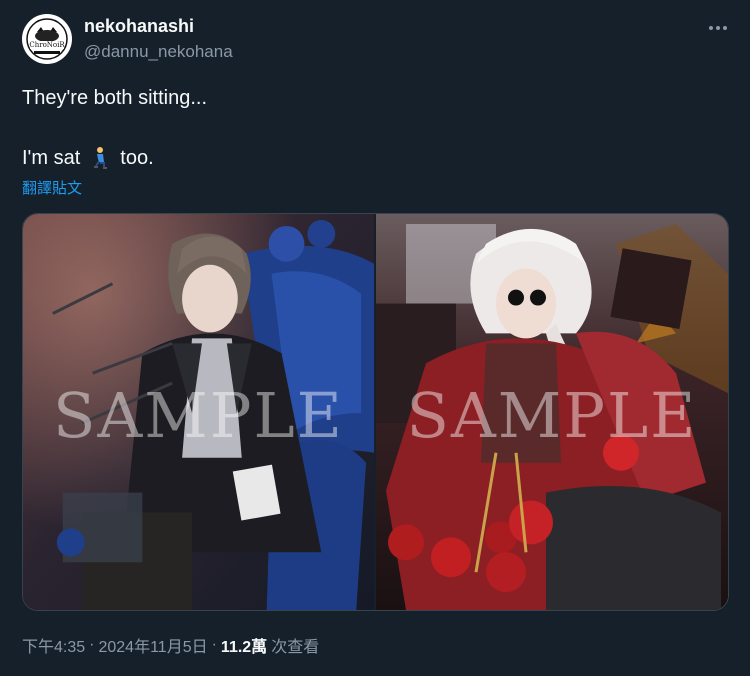  Describe the element at coordinates (244, 647) in the screenshot. I see `views-count: 11.2萬` at that location.